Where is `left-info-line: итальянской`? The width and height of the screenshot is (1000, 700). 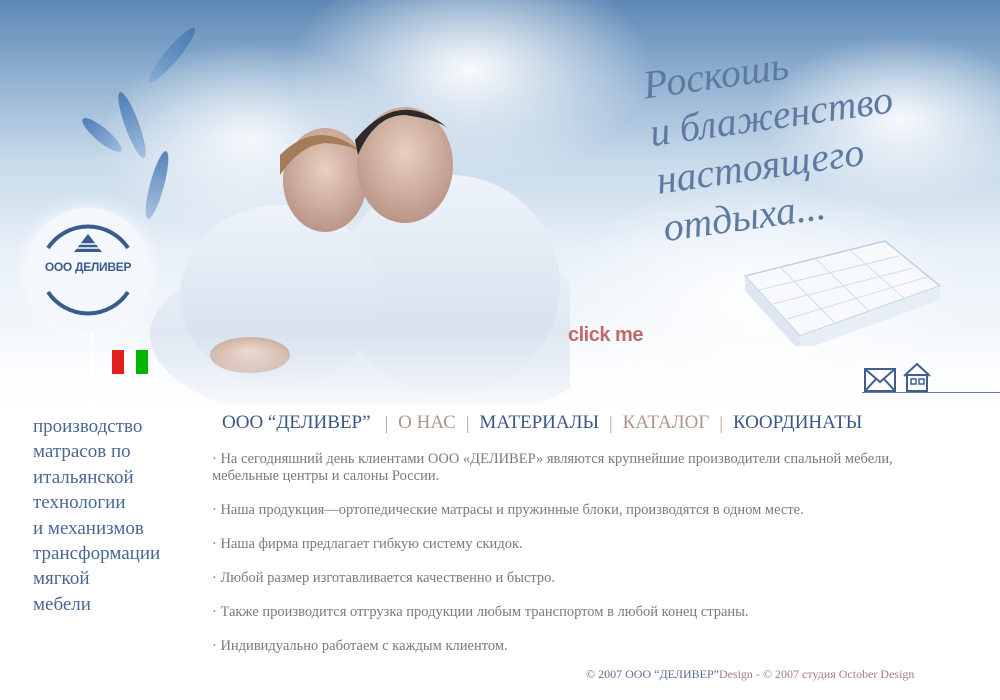 left-info-line: итальянской is located at coordinates (83, 477).